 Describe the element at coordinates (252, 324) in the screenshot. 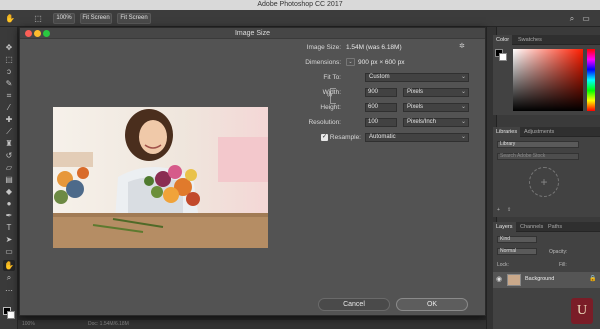

I see `status-bar: 100% Doc: 1.54M/6.18M` at that location.